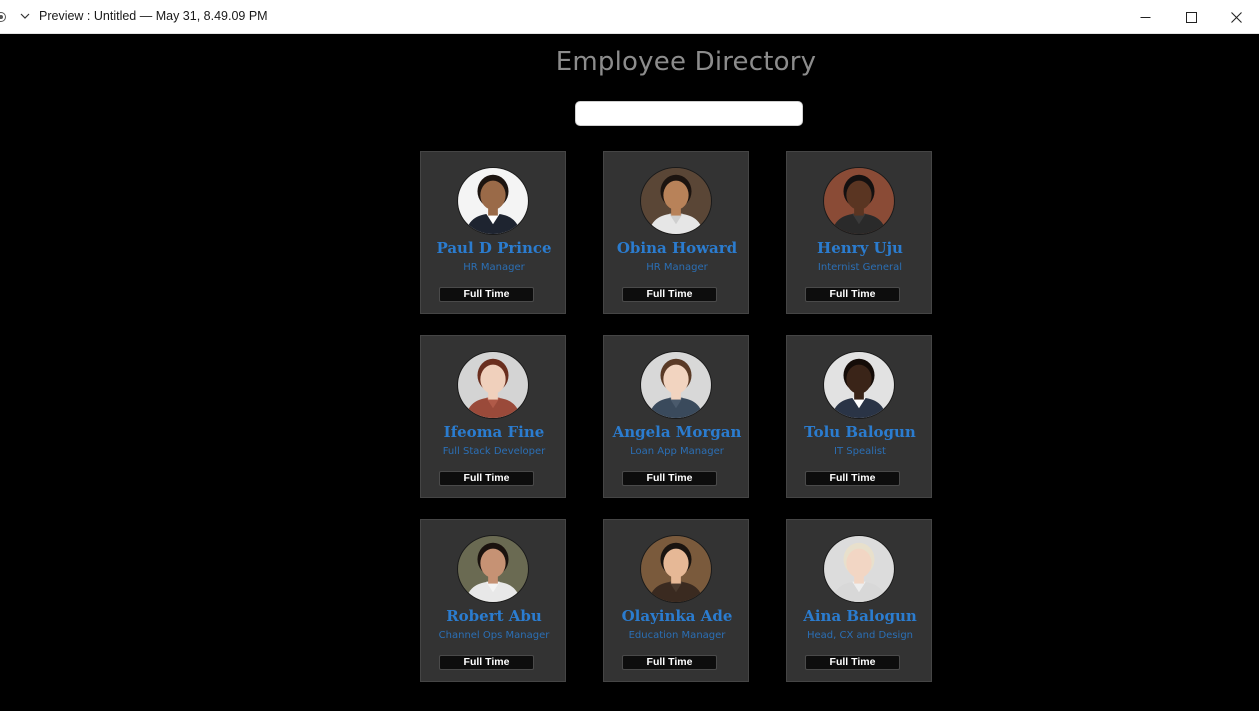 Image resolution: width=1259 pixels, height=711 pixels. What do you see at coordinates (494, 616) in the screenshot?
I see `employee-name: Robert Abu` at bounding box center [494, 616].